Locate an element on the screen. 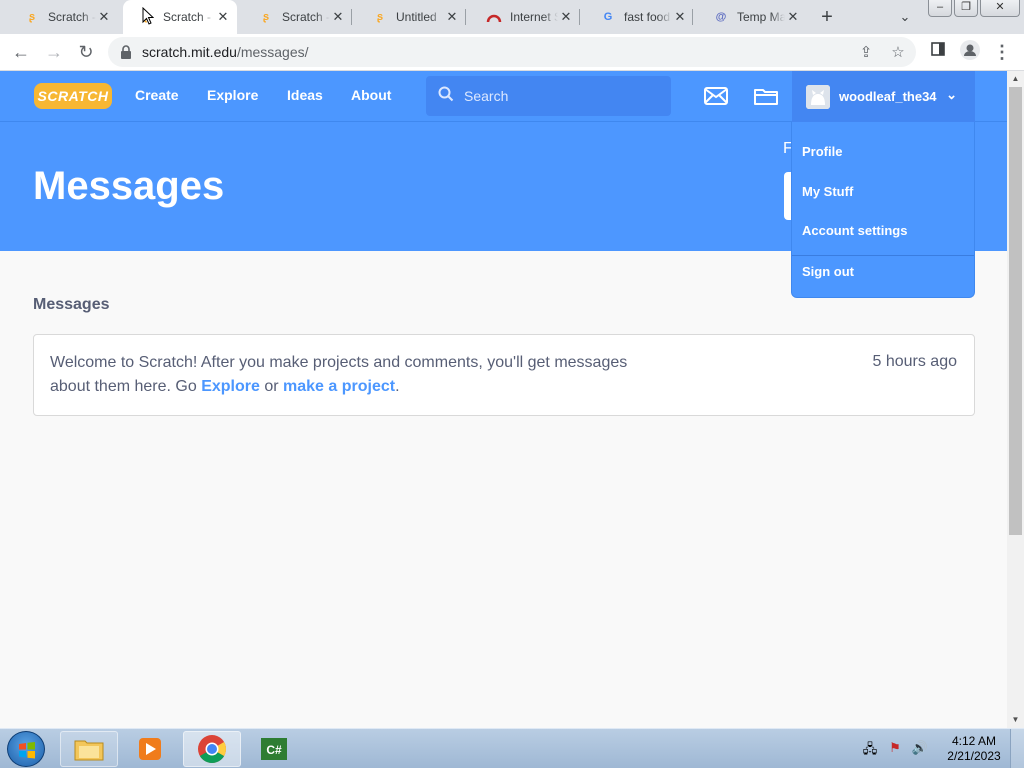 This screenshot has width=1024, height=768. taskbar-chrome is located at coordinates (212, 749).